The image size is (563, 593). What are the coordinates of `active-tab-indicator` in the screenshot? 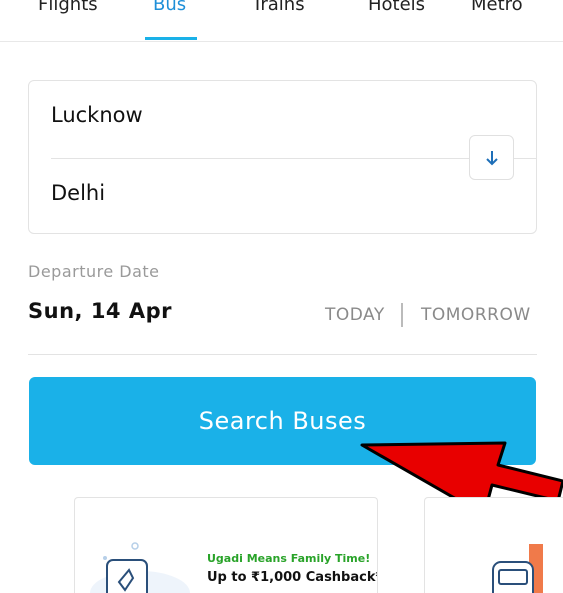 It's located at (171, 38).